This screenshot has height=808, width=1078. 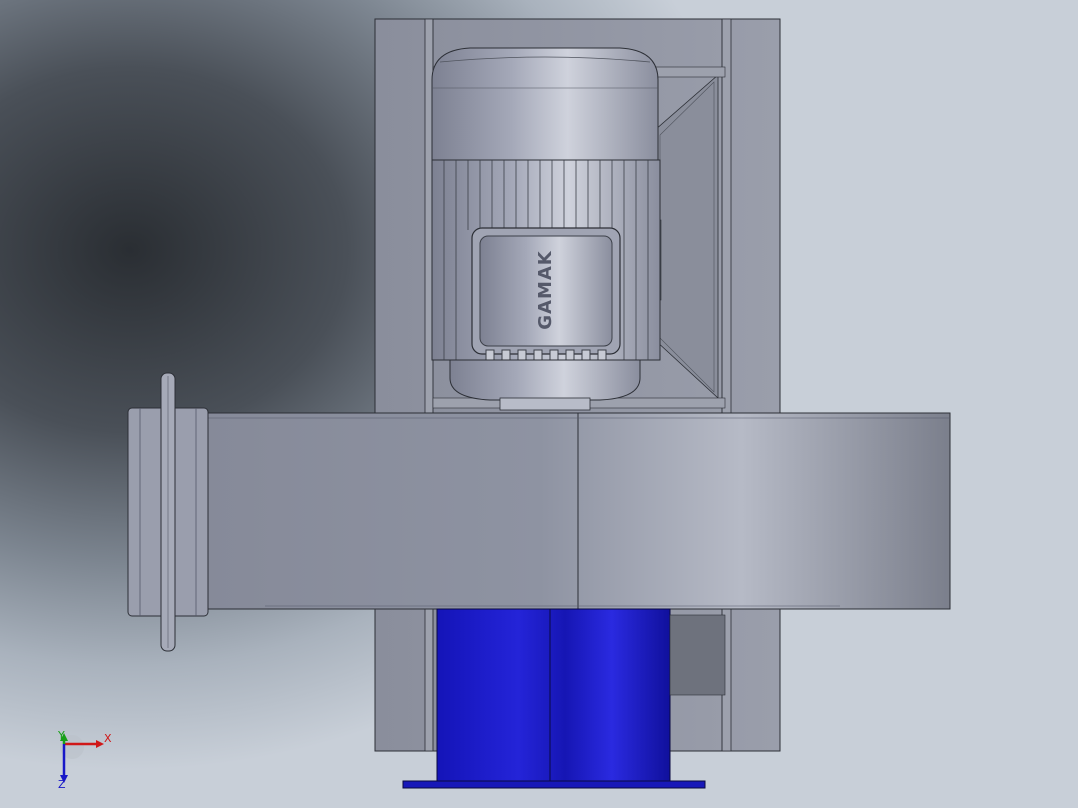 What do you see at coordinates (82, 758) in the screenshot?
I see `coordinate-triad` at bounding box center [82, 758].